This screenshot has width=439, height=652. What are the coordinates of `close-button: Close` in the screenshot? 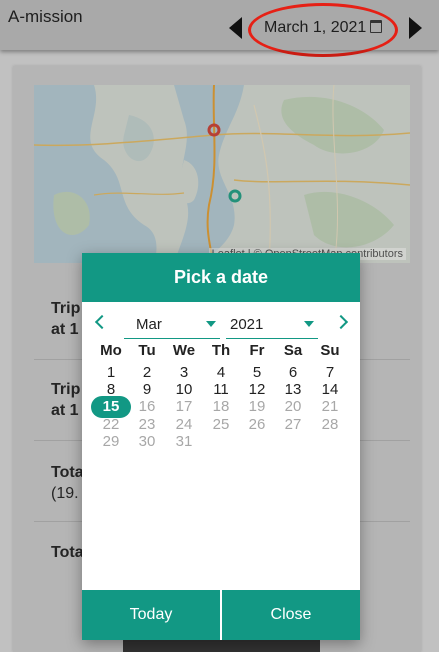 It's located at (291, 615).